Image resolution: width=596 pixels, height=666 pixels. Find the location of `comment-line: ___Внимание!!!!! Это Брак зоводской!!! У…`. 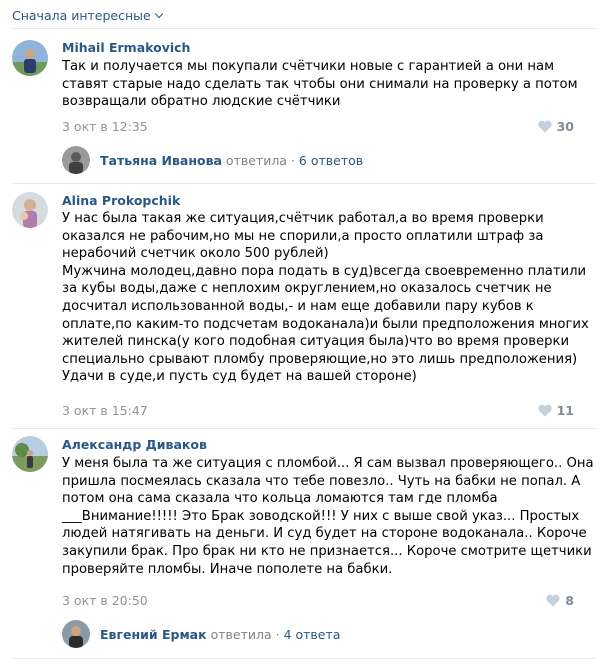

comment-line: ___Внимание!!!!! Это Брак зоводской!!! У… is located at coordinates (321, 516).